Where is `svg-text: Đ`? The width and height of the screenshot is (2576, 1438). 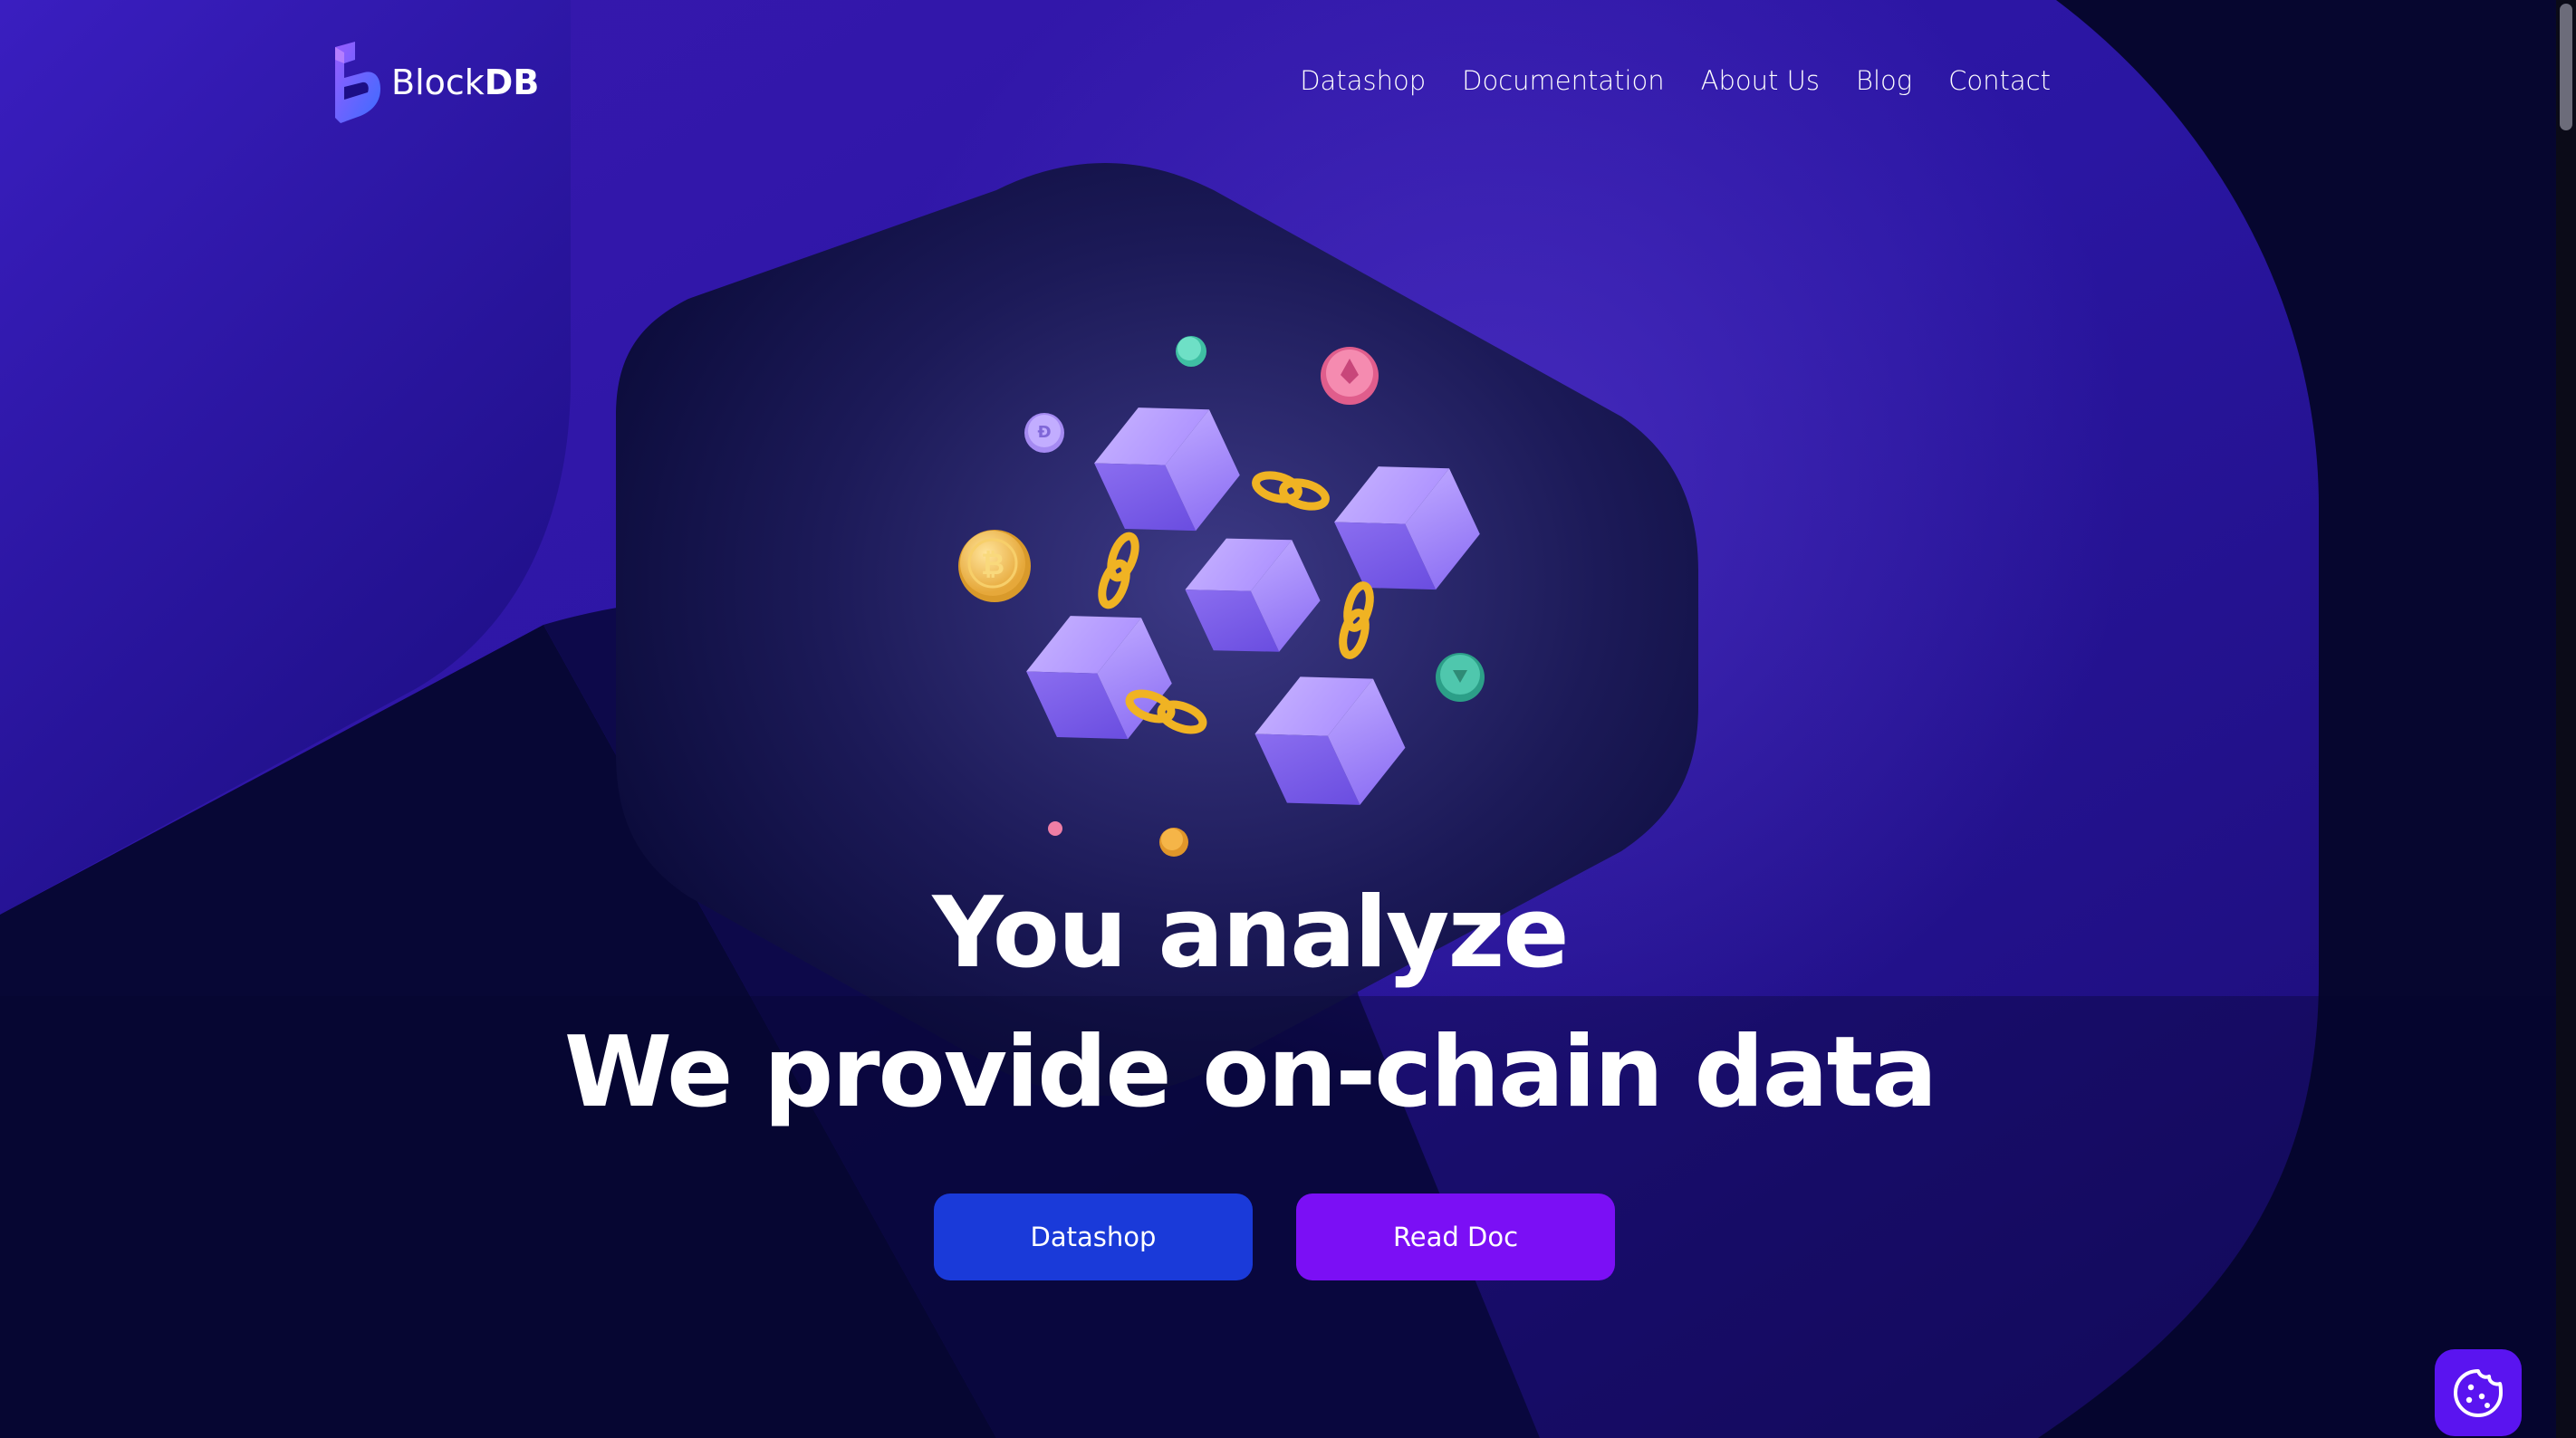
svg-text: Đ is located at coordinates (1044, 433).